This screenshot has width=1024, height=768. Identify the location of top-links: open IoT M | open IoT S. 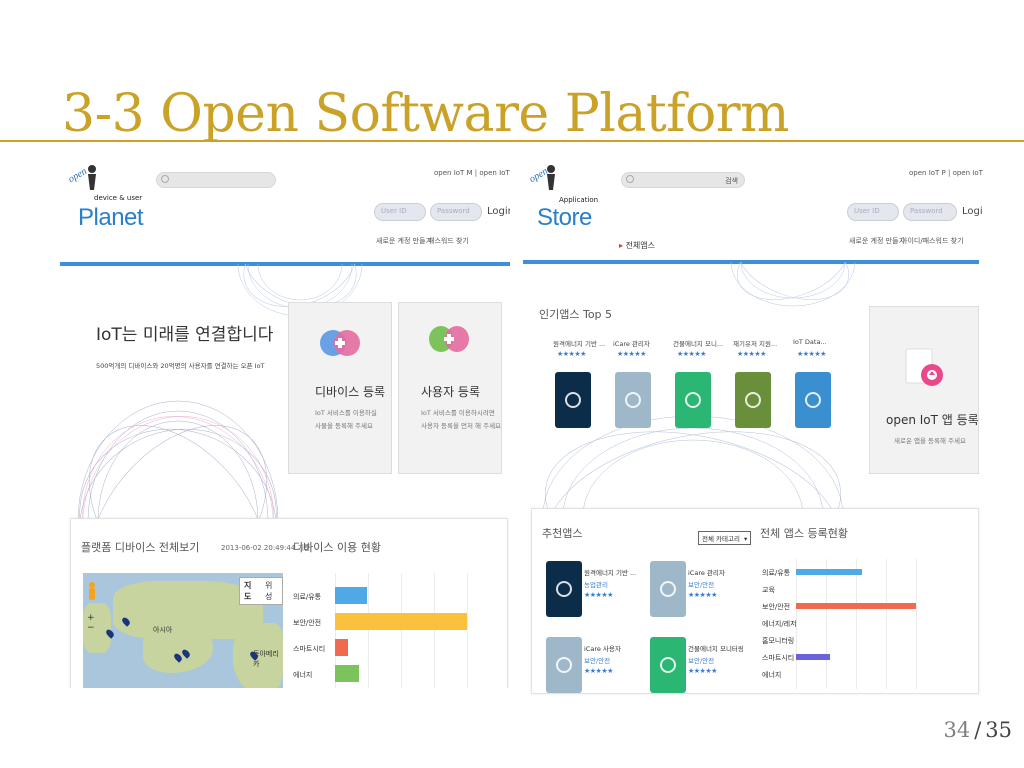
(472, 173).